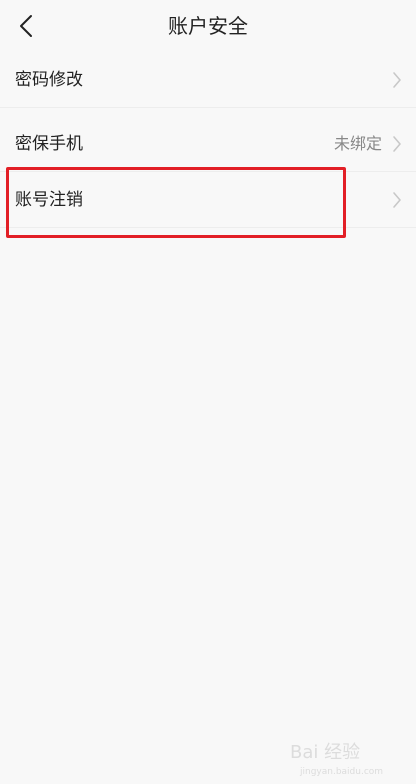 The width and height of the screenshot is (416, 784). What do you see at coordinates (49, 80) in the screenshot?
I see `row-label: 密码修改` at bounding box center [49, 80].